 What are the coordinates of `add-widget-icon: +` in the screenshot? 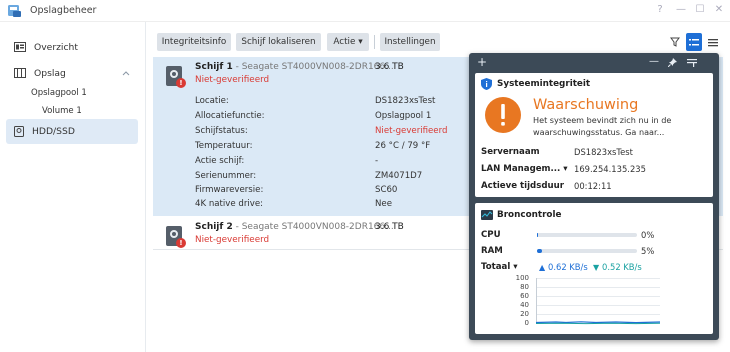 It's located at (482, 62).